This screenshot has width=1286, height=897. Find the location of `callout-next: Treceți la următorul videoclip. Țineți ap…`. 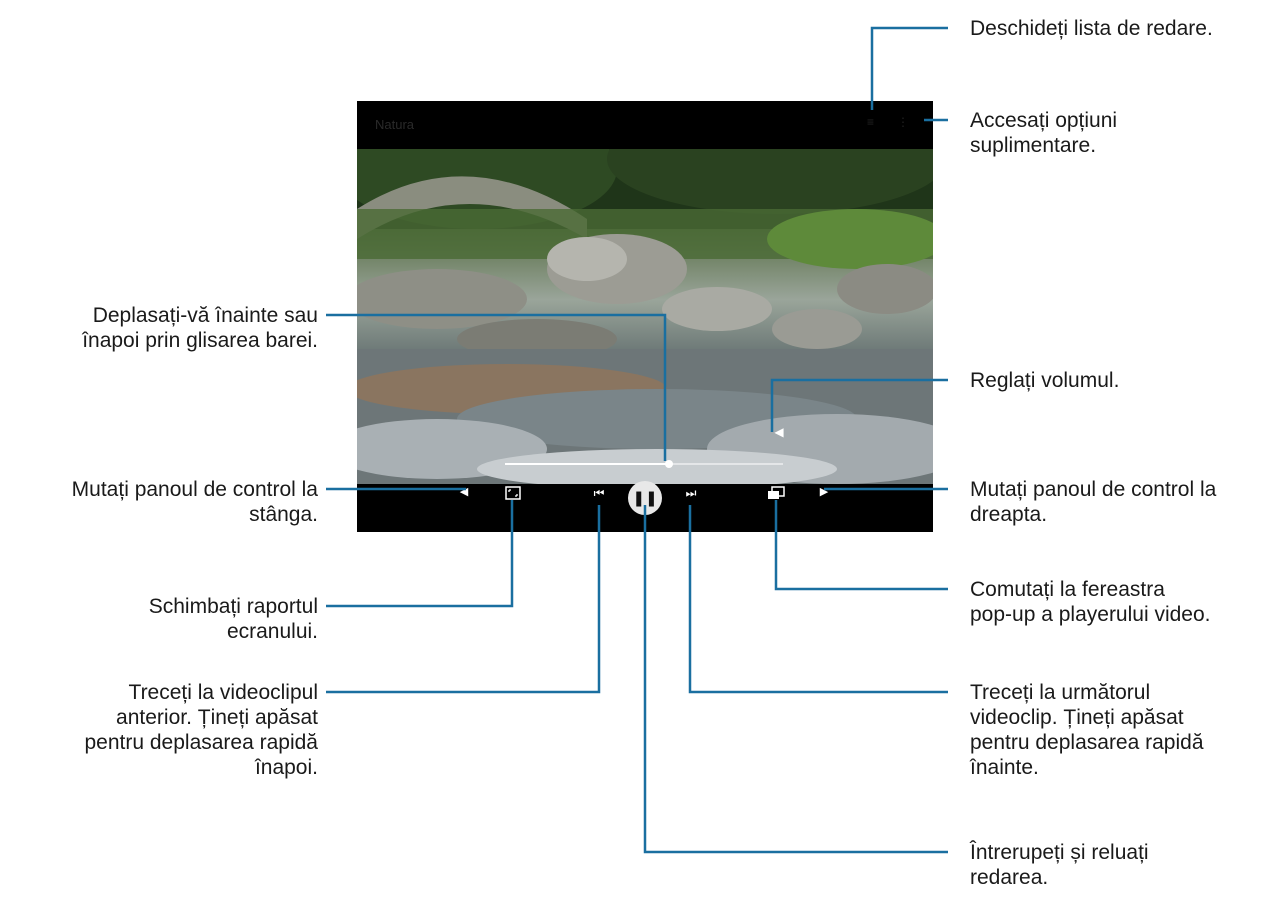

callout-next: Treceți la următorul videoclip. Țineți ap… is located at coordinates (1087, 730).